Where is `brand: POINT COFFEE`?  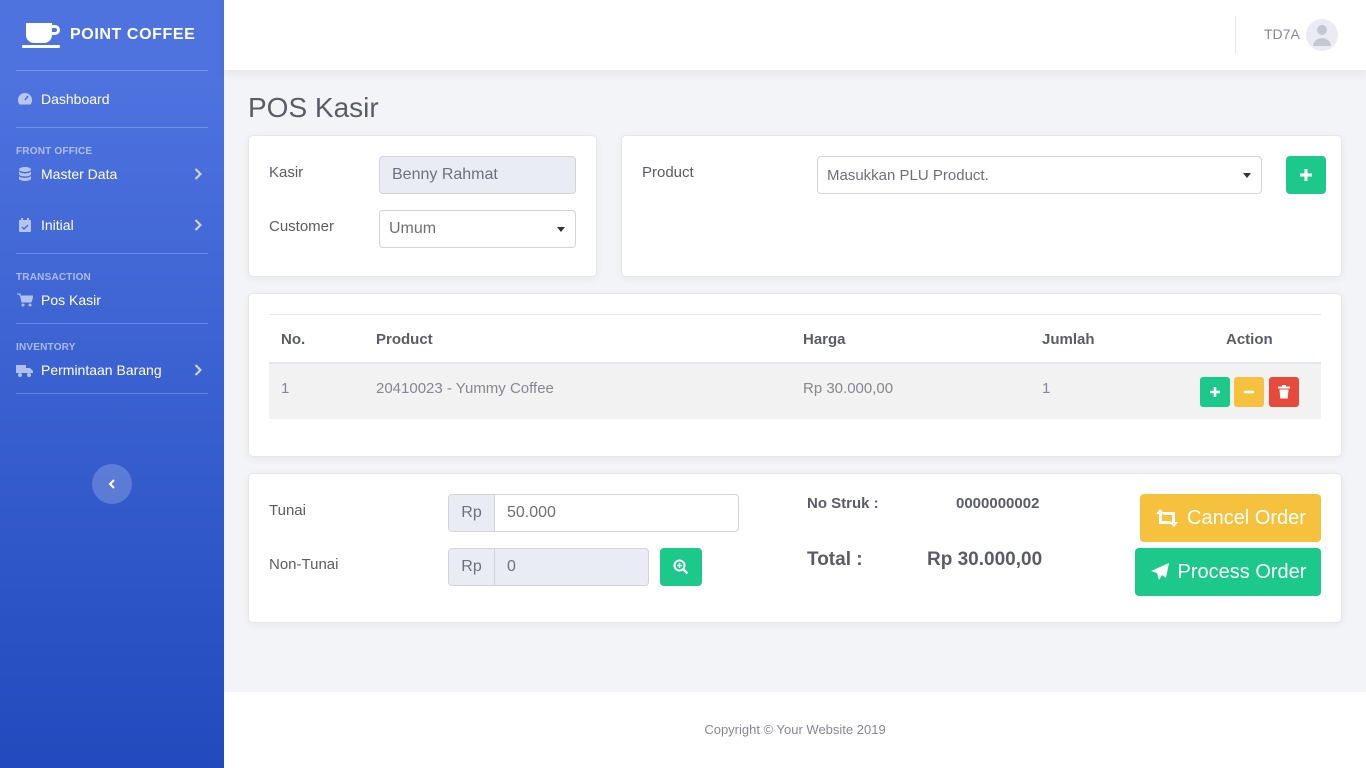
brand: POINT COFFEE is located at coordinates (112, 35).